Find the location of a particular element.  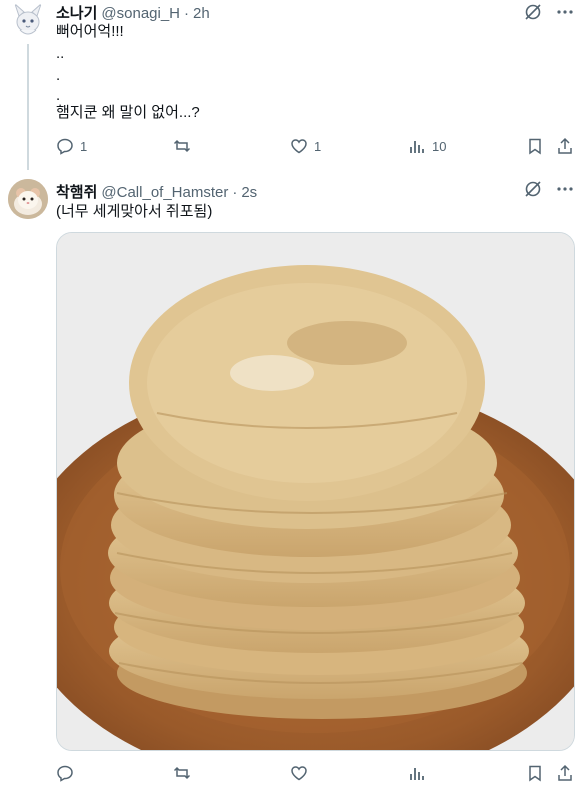

views-button is located at coordinates (417, 773).